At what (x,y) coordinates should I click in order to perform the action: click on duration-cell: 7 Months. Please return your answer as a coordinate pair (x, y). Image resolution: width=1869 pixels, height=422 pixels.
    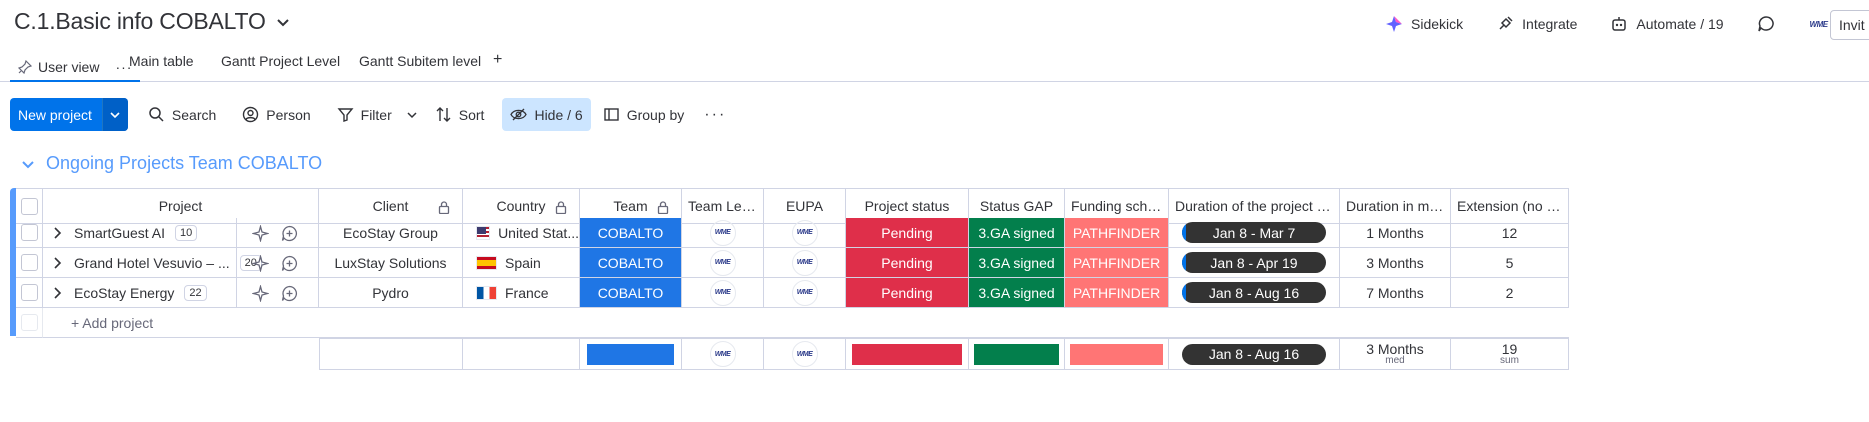
    Looking at the image, I should click on (1395, 293).